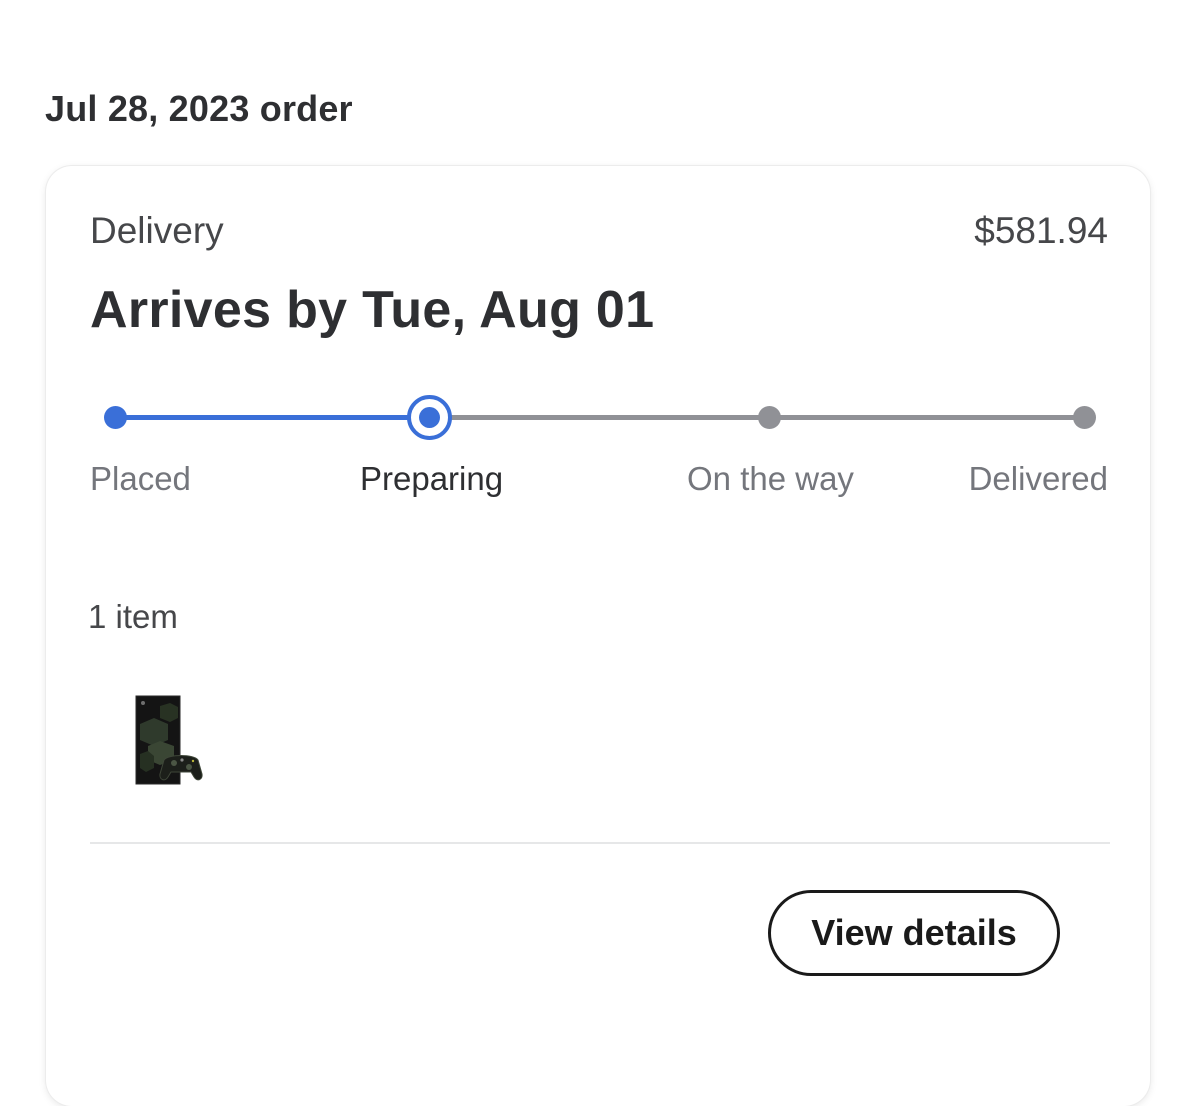 The width and height of the screenshot is (1200, 1106). What do you see at coordinates (199, 108) in the screenshot?
I see `order-date-heading: Jul 28, 2023 order` at bounding box center [199, 108].